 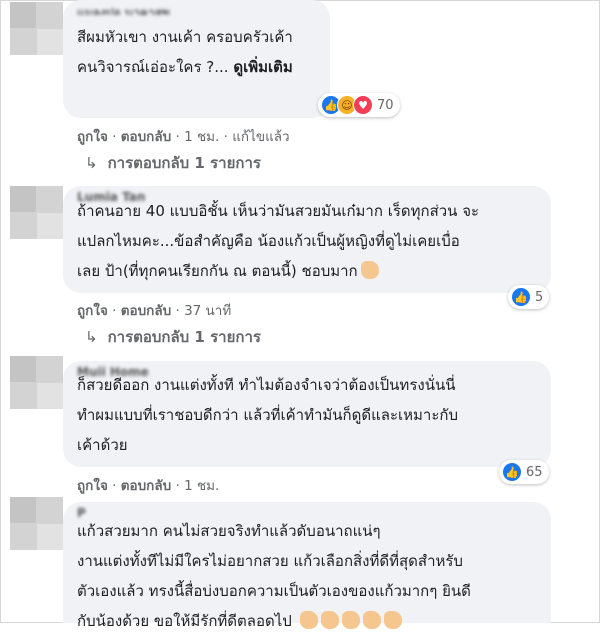 What do you see at coordinates (185, 37) in the screenshot?
I see `comment-line: สีผมหัวเขา งานเค้า ครอบครัวเค้า` at bounding box center [185, 37].